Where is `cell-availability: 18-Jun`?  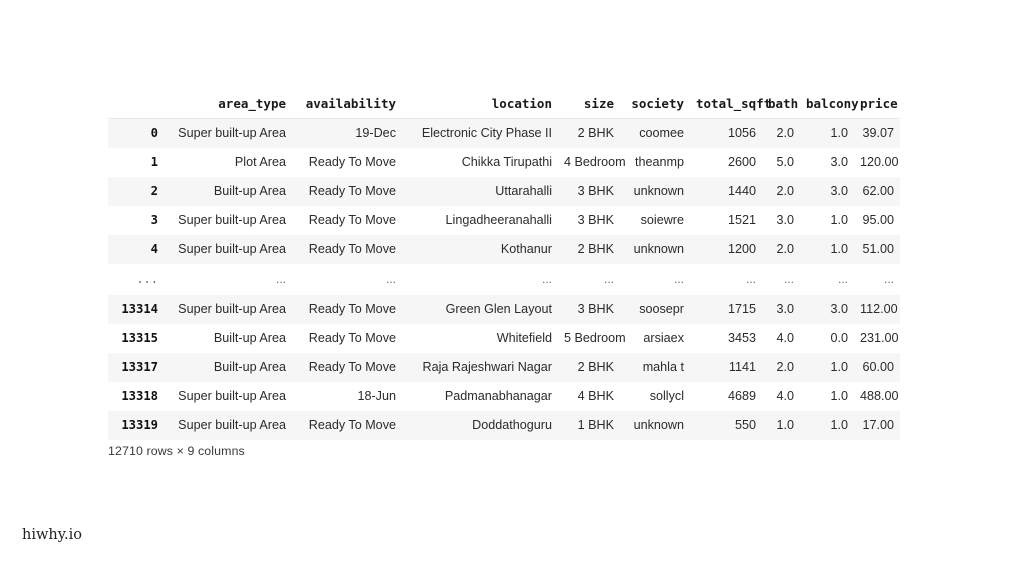 cell-availability: 18-Jun is located at coordinates (347, 396).